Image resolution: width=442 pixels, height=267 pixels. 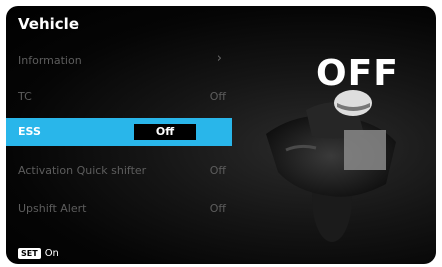 I want to click on menu-item-upshift-alert: Upshift Alert Off, so click(x=119, y=209).